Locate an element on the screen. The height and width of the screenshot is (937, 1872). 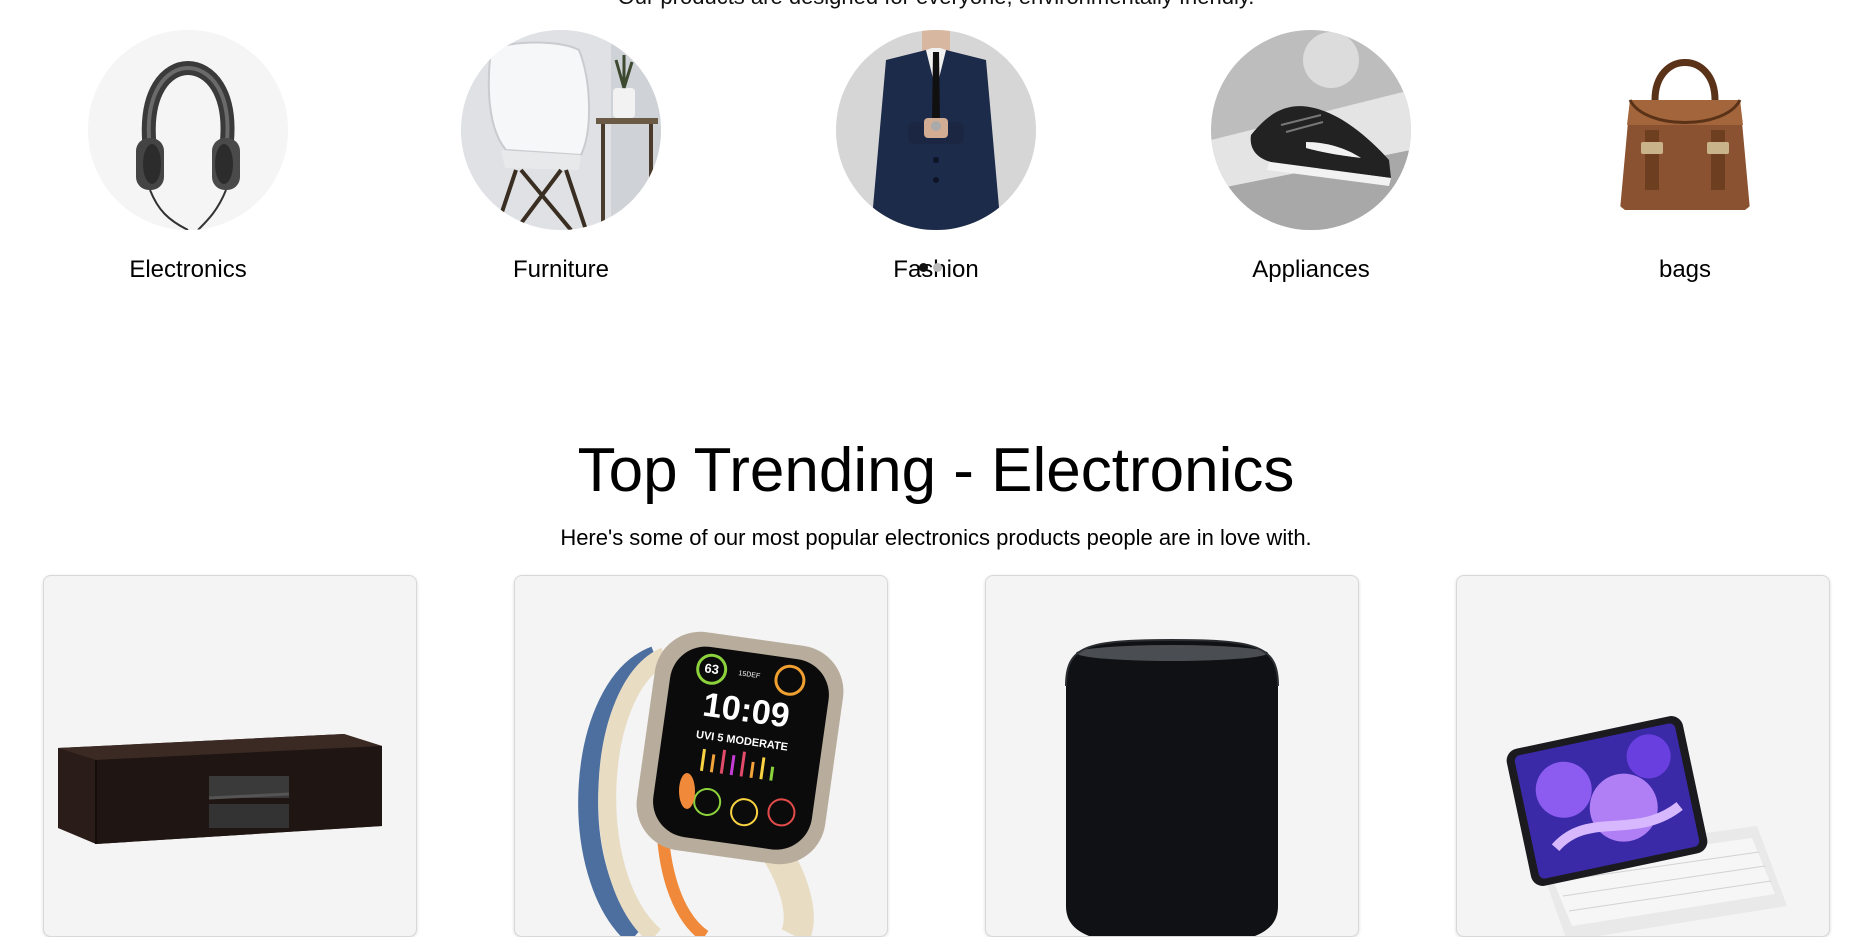
category-fashion: Fashion is located at coordinates (936, 157).